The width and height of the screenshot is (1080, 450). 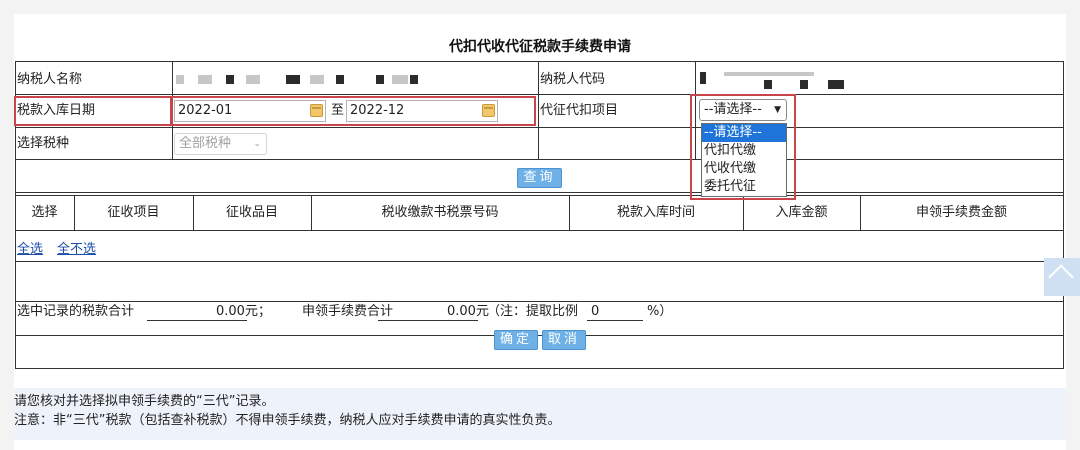 I want to click on back-to-top-button, so click(x=1062, y=277).